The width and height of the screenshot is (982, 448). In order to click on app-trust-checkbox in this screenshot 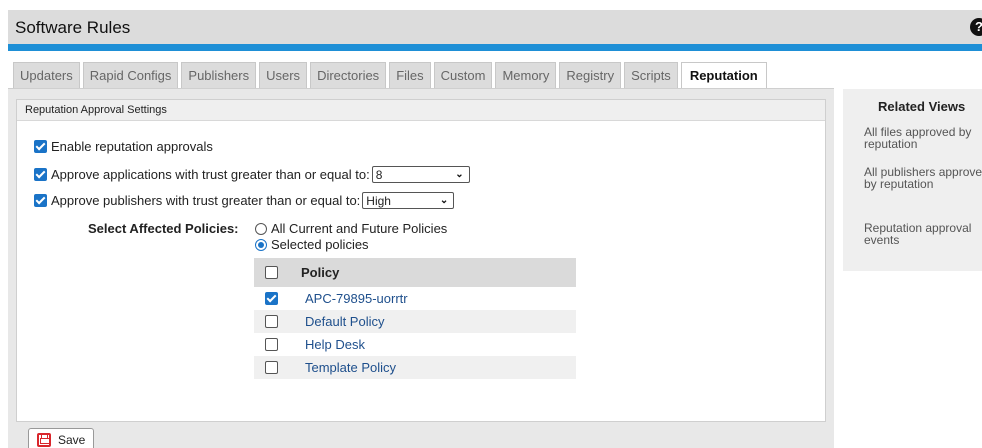, I will do `click(40, 174)`.